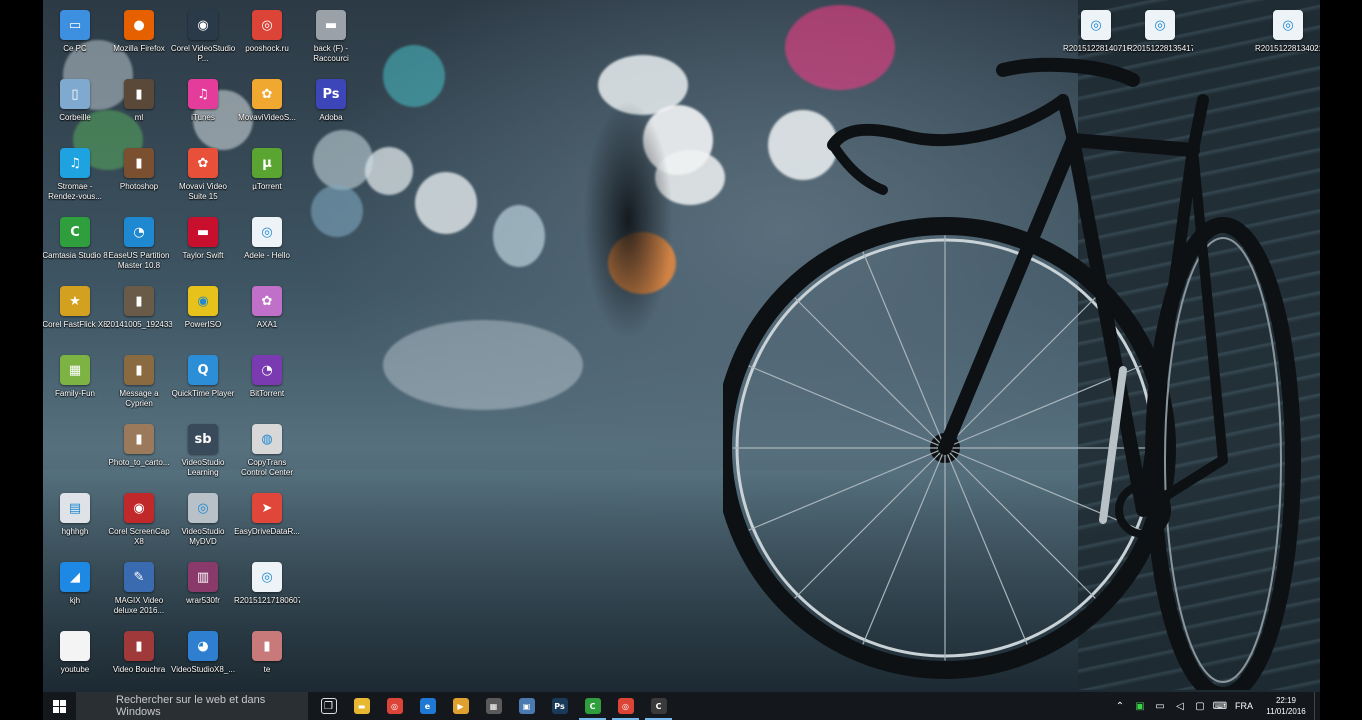 This screenshot has height=720, width=1362. I want to click on taskbar-button: ❐, so click(328, 706).